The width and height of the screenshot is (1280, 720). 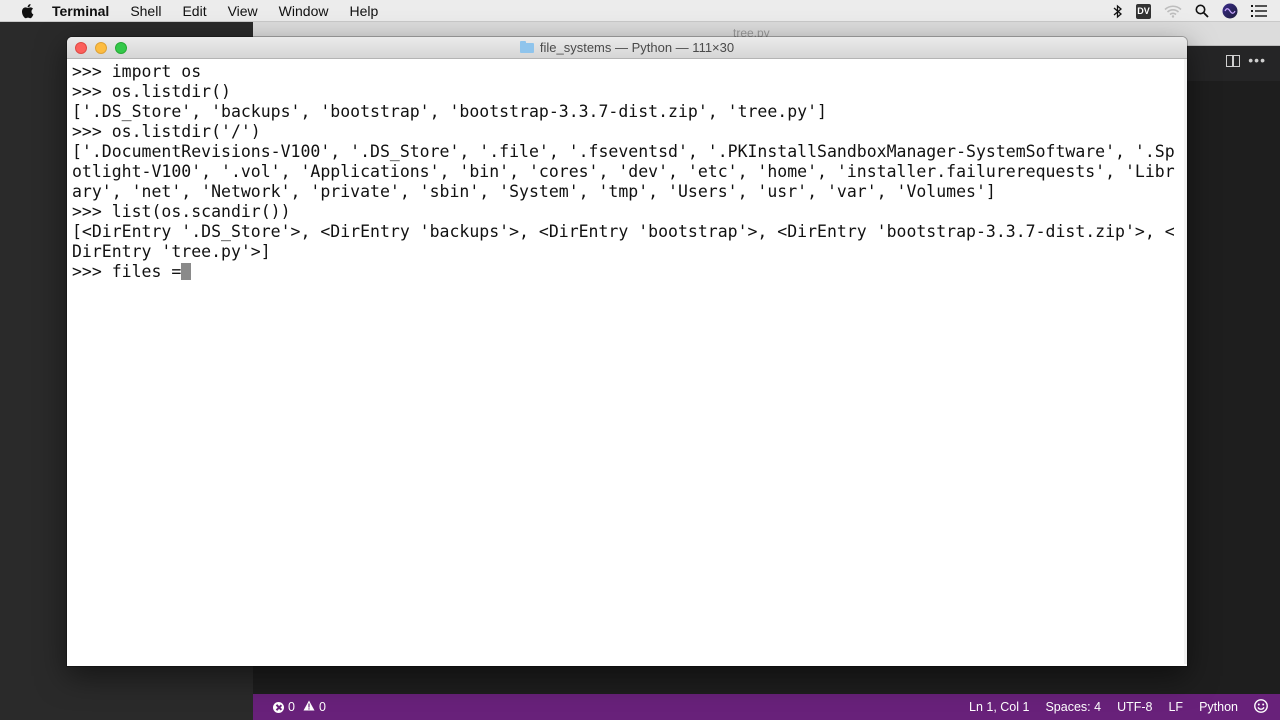 I want to click on terminal-line: >>> import os, so click(x=137, y=71).